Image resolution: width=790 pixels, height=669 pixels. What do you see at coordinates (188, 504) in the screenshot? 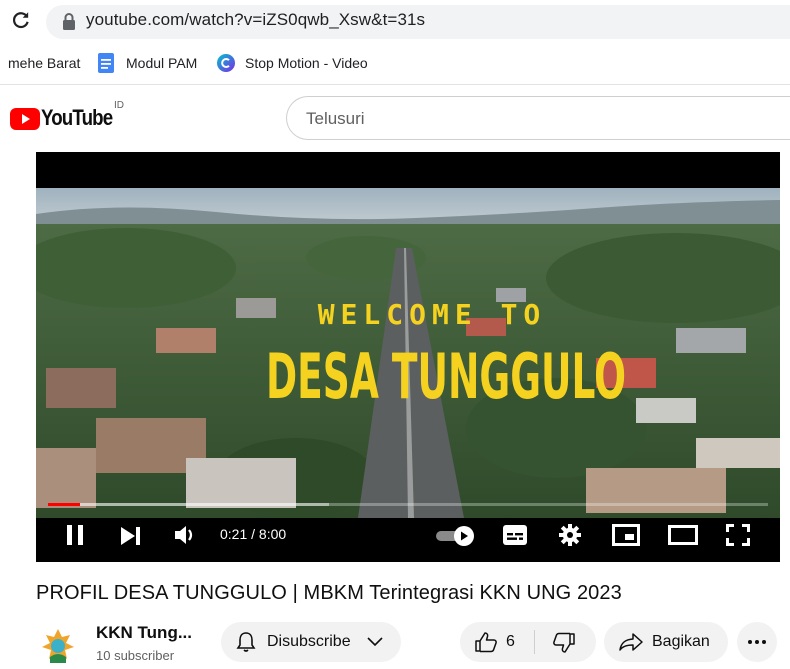
I see `progress-buffer` at bounding box center [188, 504].